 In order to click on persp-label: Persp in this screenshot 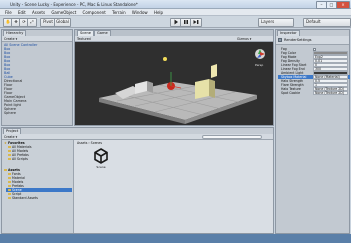, I will do `click(259, 65)`.